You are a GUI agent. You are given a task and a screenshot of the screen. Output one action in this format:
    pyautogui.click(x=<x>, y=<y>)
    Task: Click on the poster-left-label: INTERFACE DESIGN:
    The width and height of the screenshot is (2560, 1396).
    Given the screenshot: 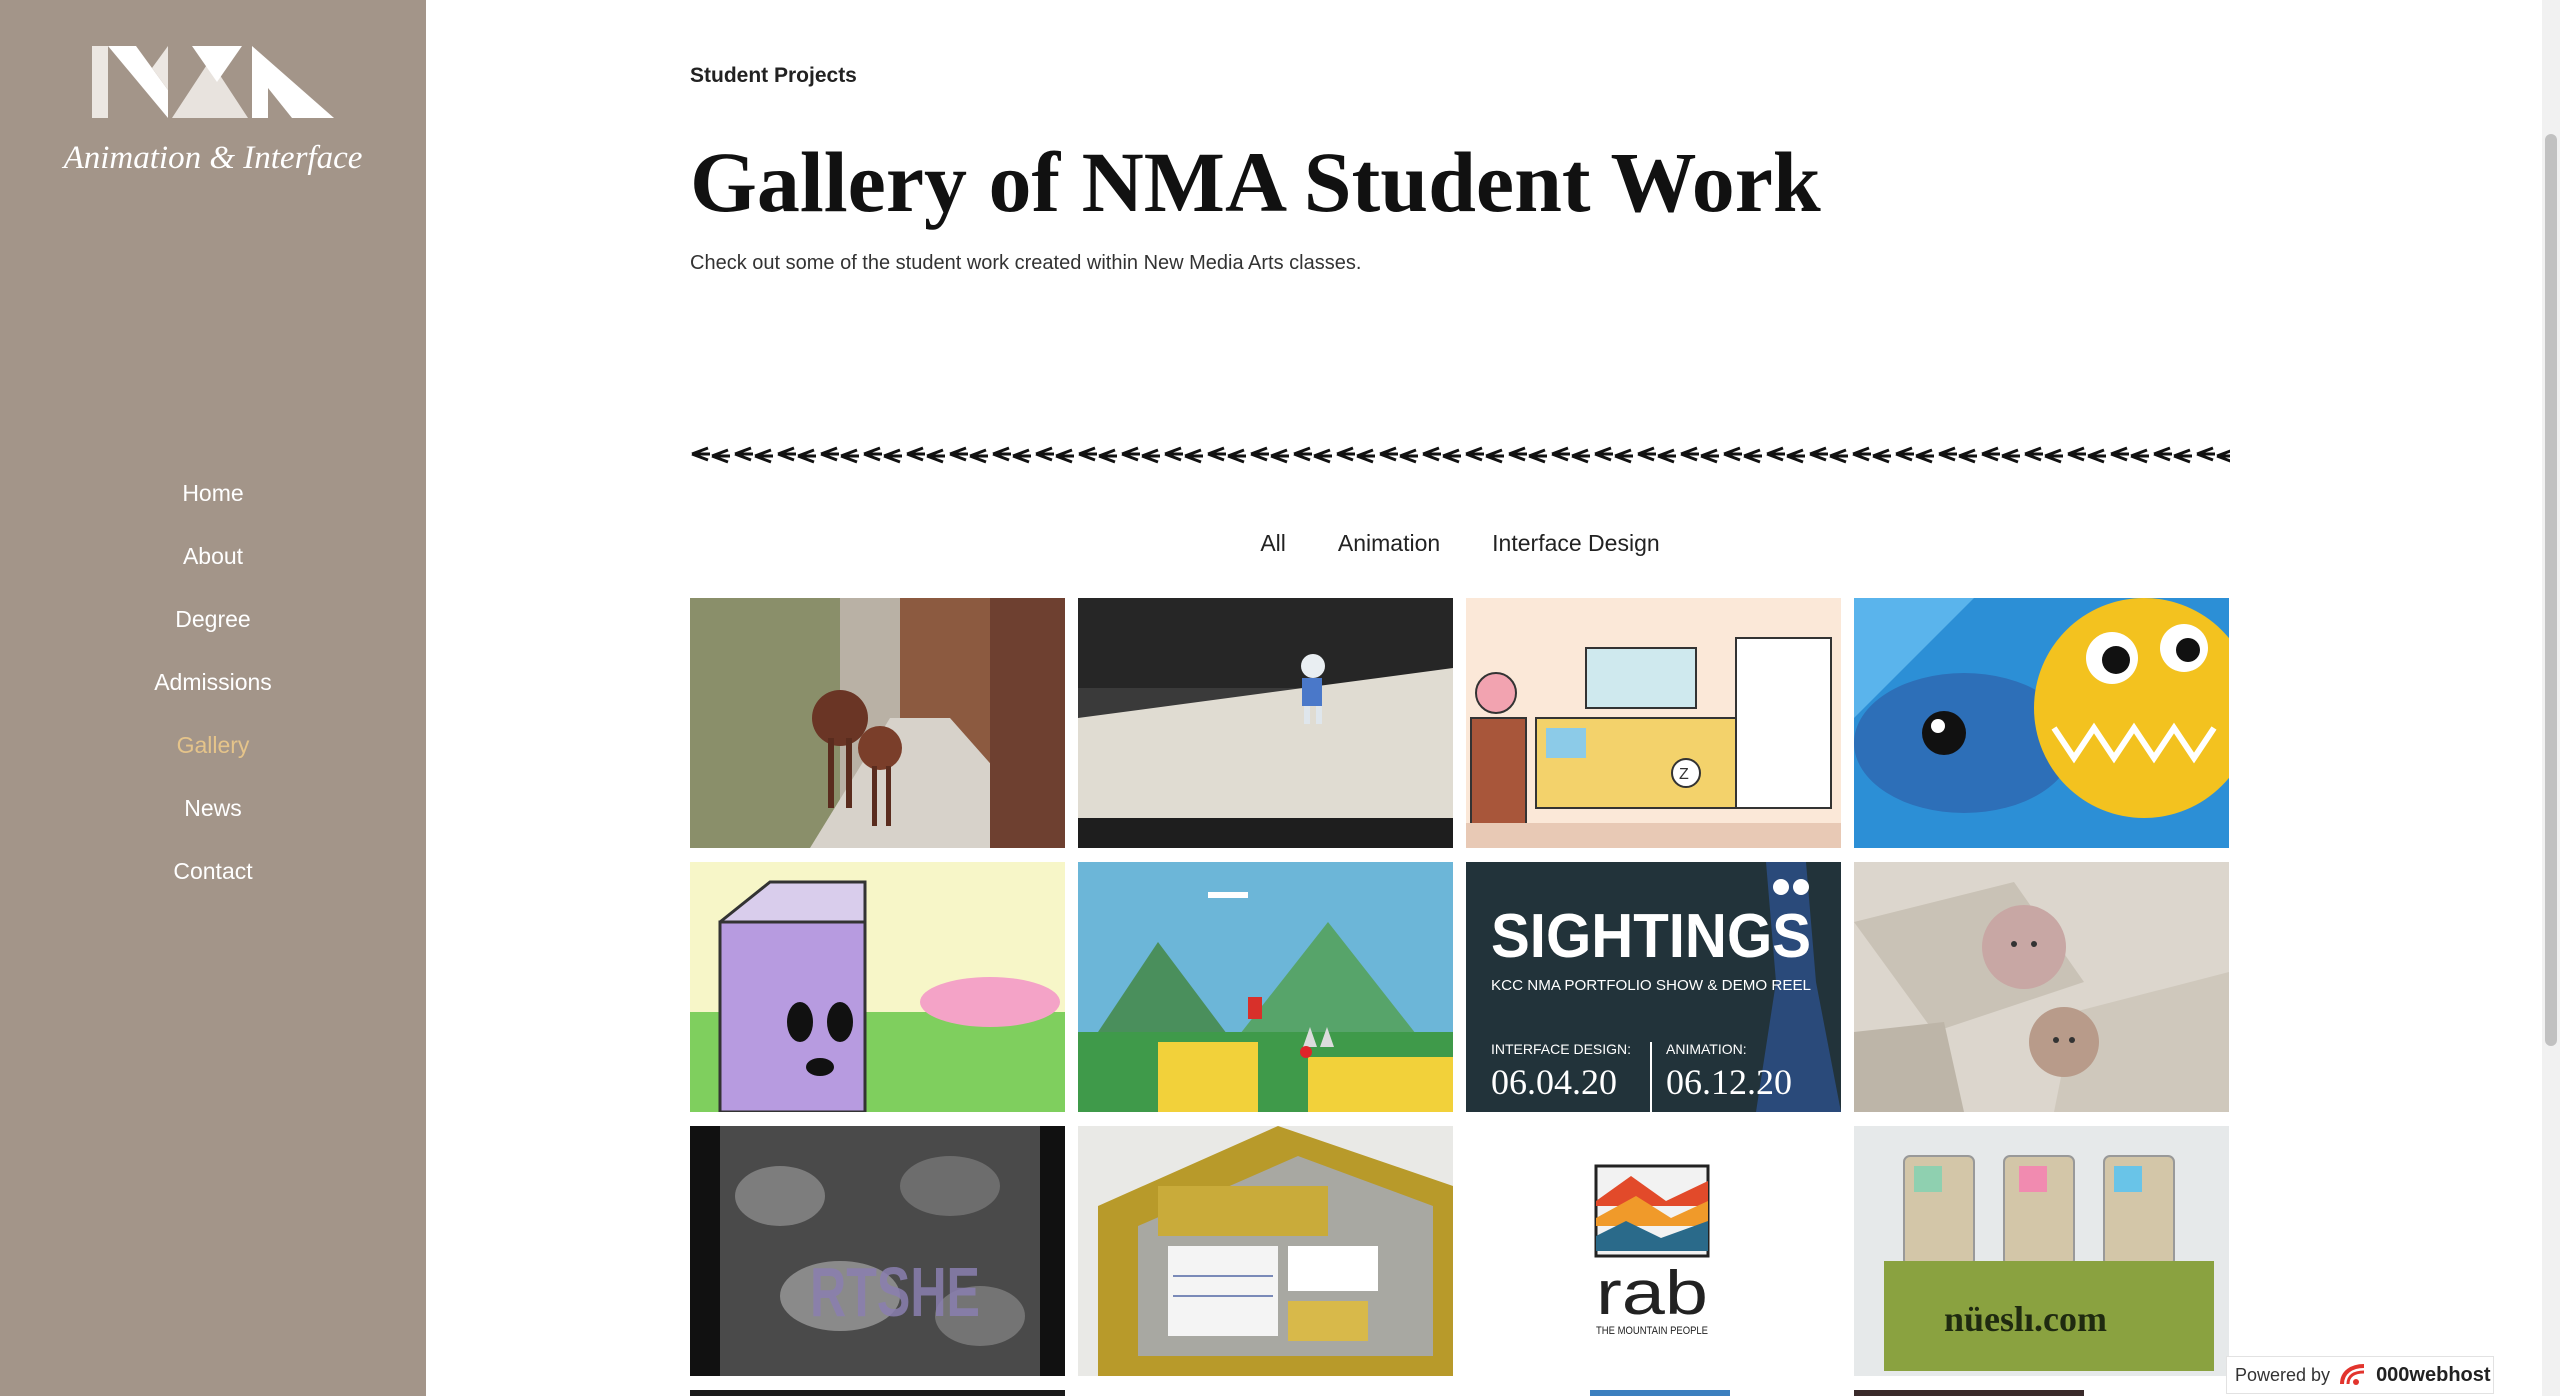 What is the action you would take?
    pyautogui.click(x=1561, y=1049)
    